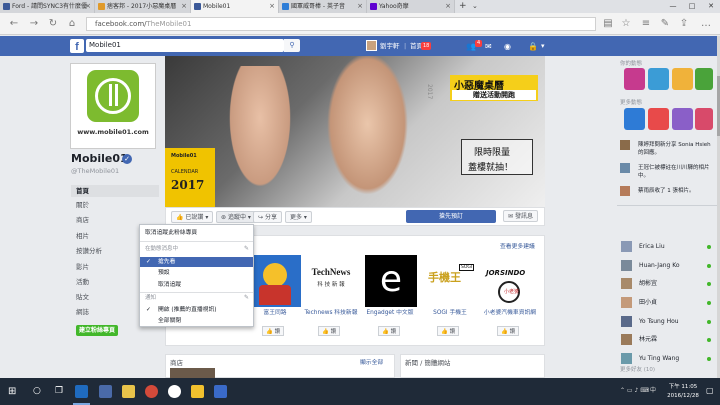  I want to click on reading-view-icon: ▤, so click(608, 24).